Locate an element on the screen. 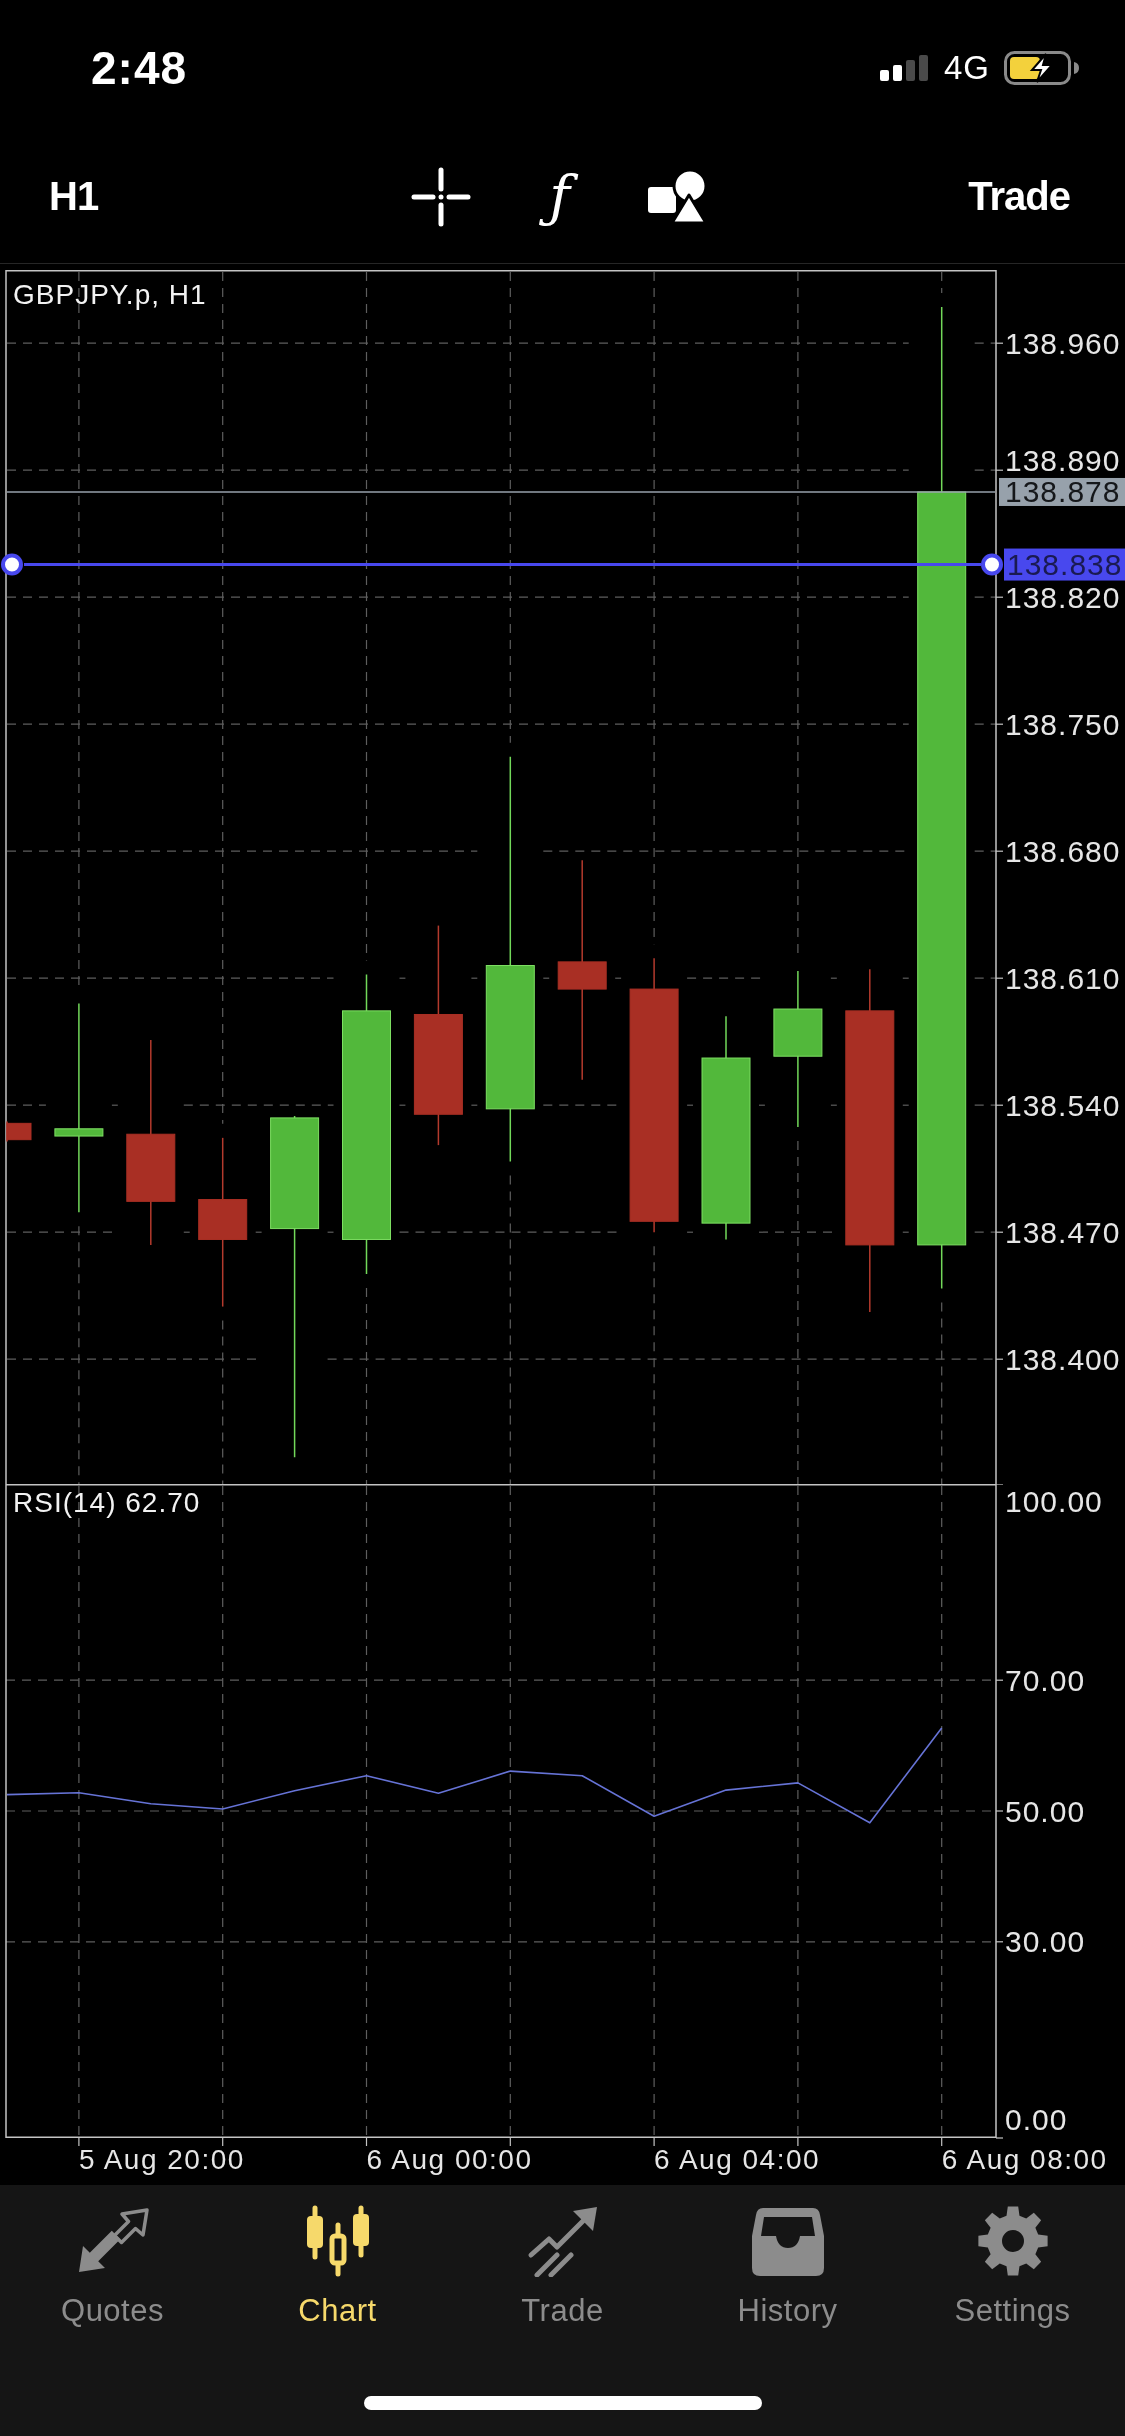 The height and width of the screenshot is (2436, 1125). bearish-candle is located at coordinates (19, 1131).